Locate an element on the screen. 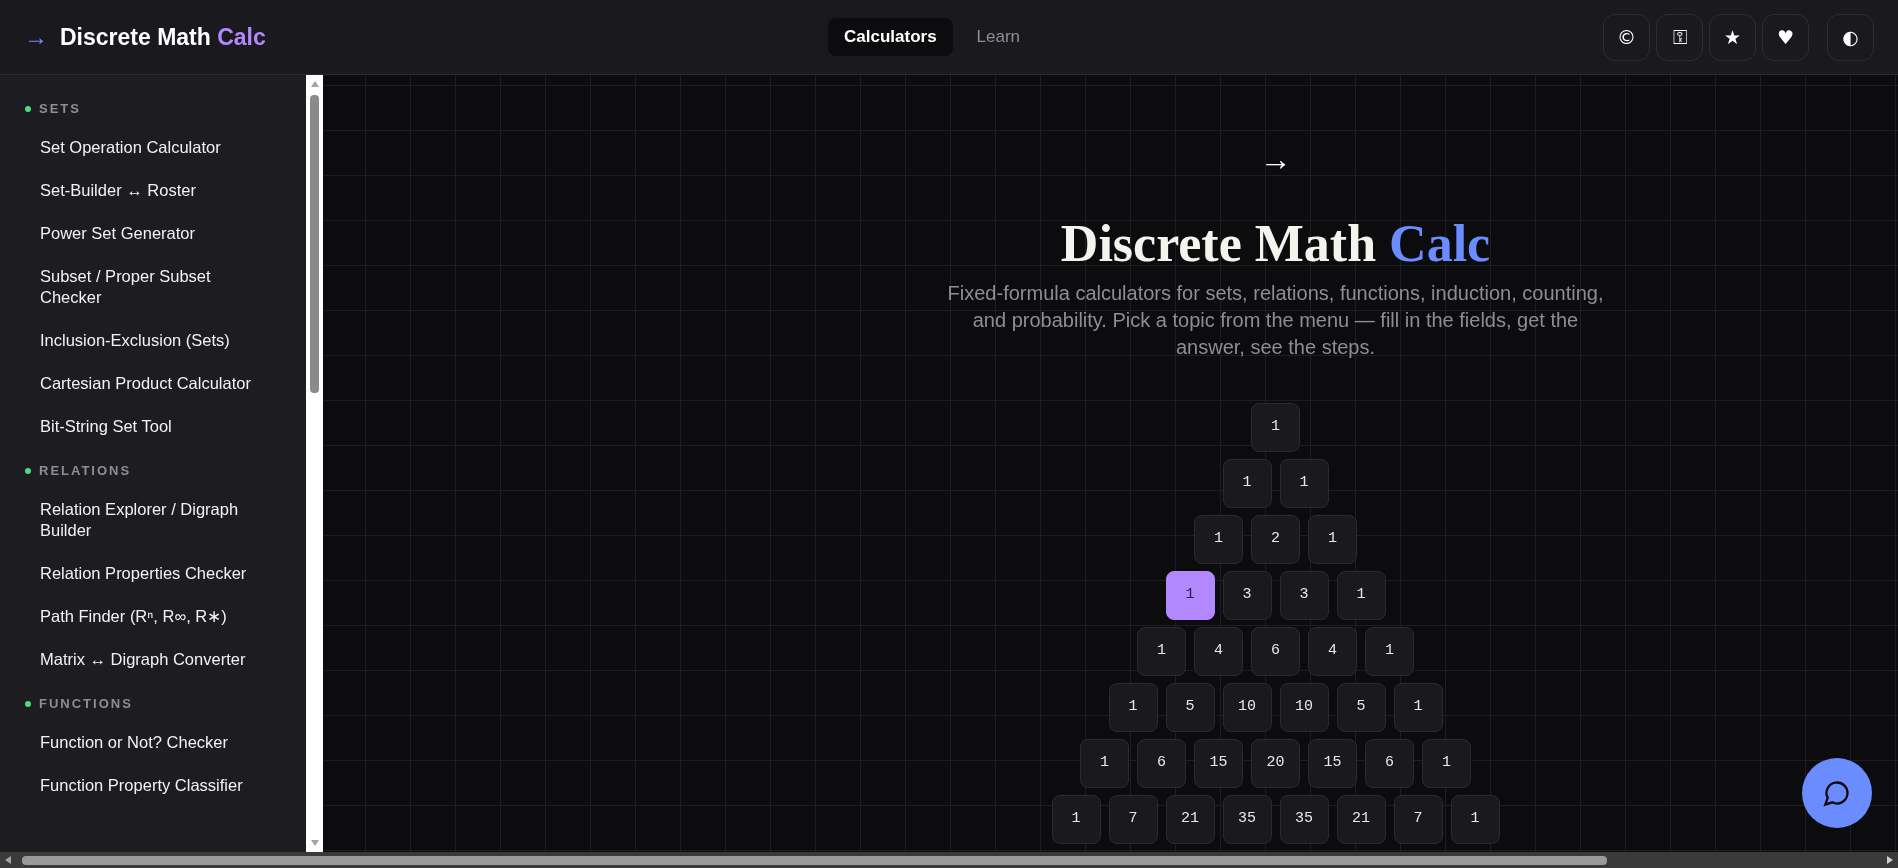 This screenshot has width=1898, height=868. hero-title: Discrete Math Calc is located at coordinates (1275, 244).